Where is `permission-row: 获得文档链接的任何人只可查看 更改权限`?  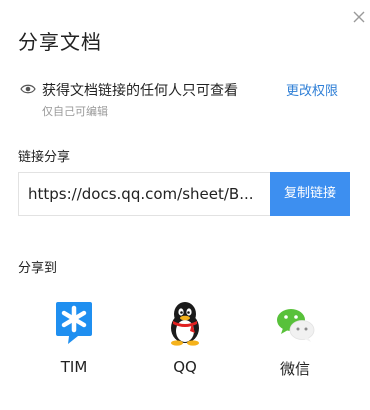 permission-row: 获得文档链接的任何人只可查看 更改权限 is located at coordinates (185, 90).